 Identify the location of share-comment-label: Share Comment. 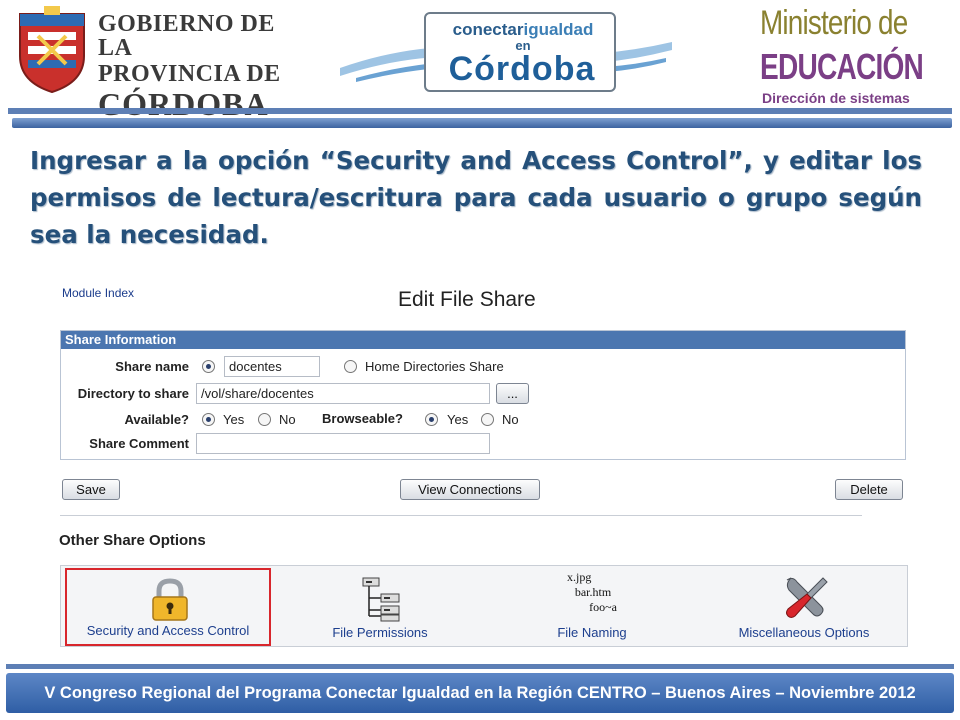
(139, 443).